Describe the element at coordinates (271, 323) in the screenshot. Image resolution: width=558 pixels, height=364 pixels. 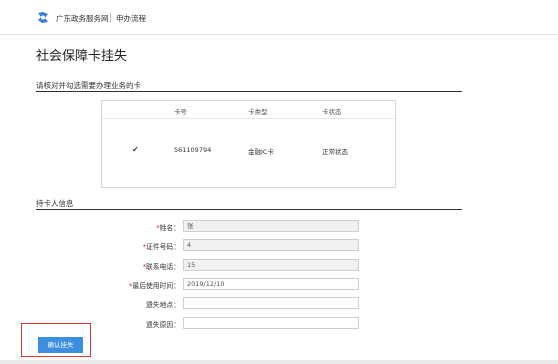
I see `lost-reason-field` at that location.